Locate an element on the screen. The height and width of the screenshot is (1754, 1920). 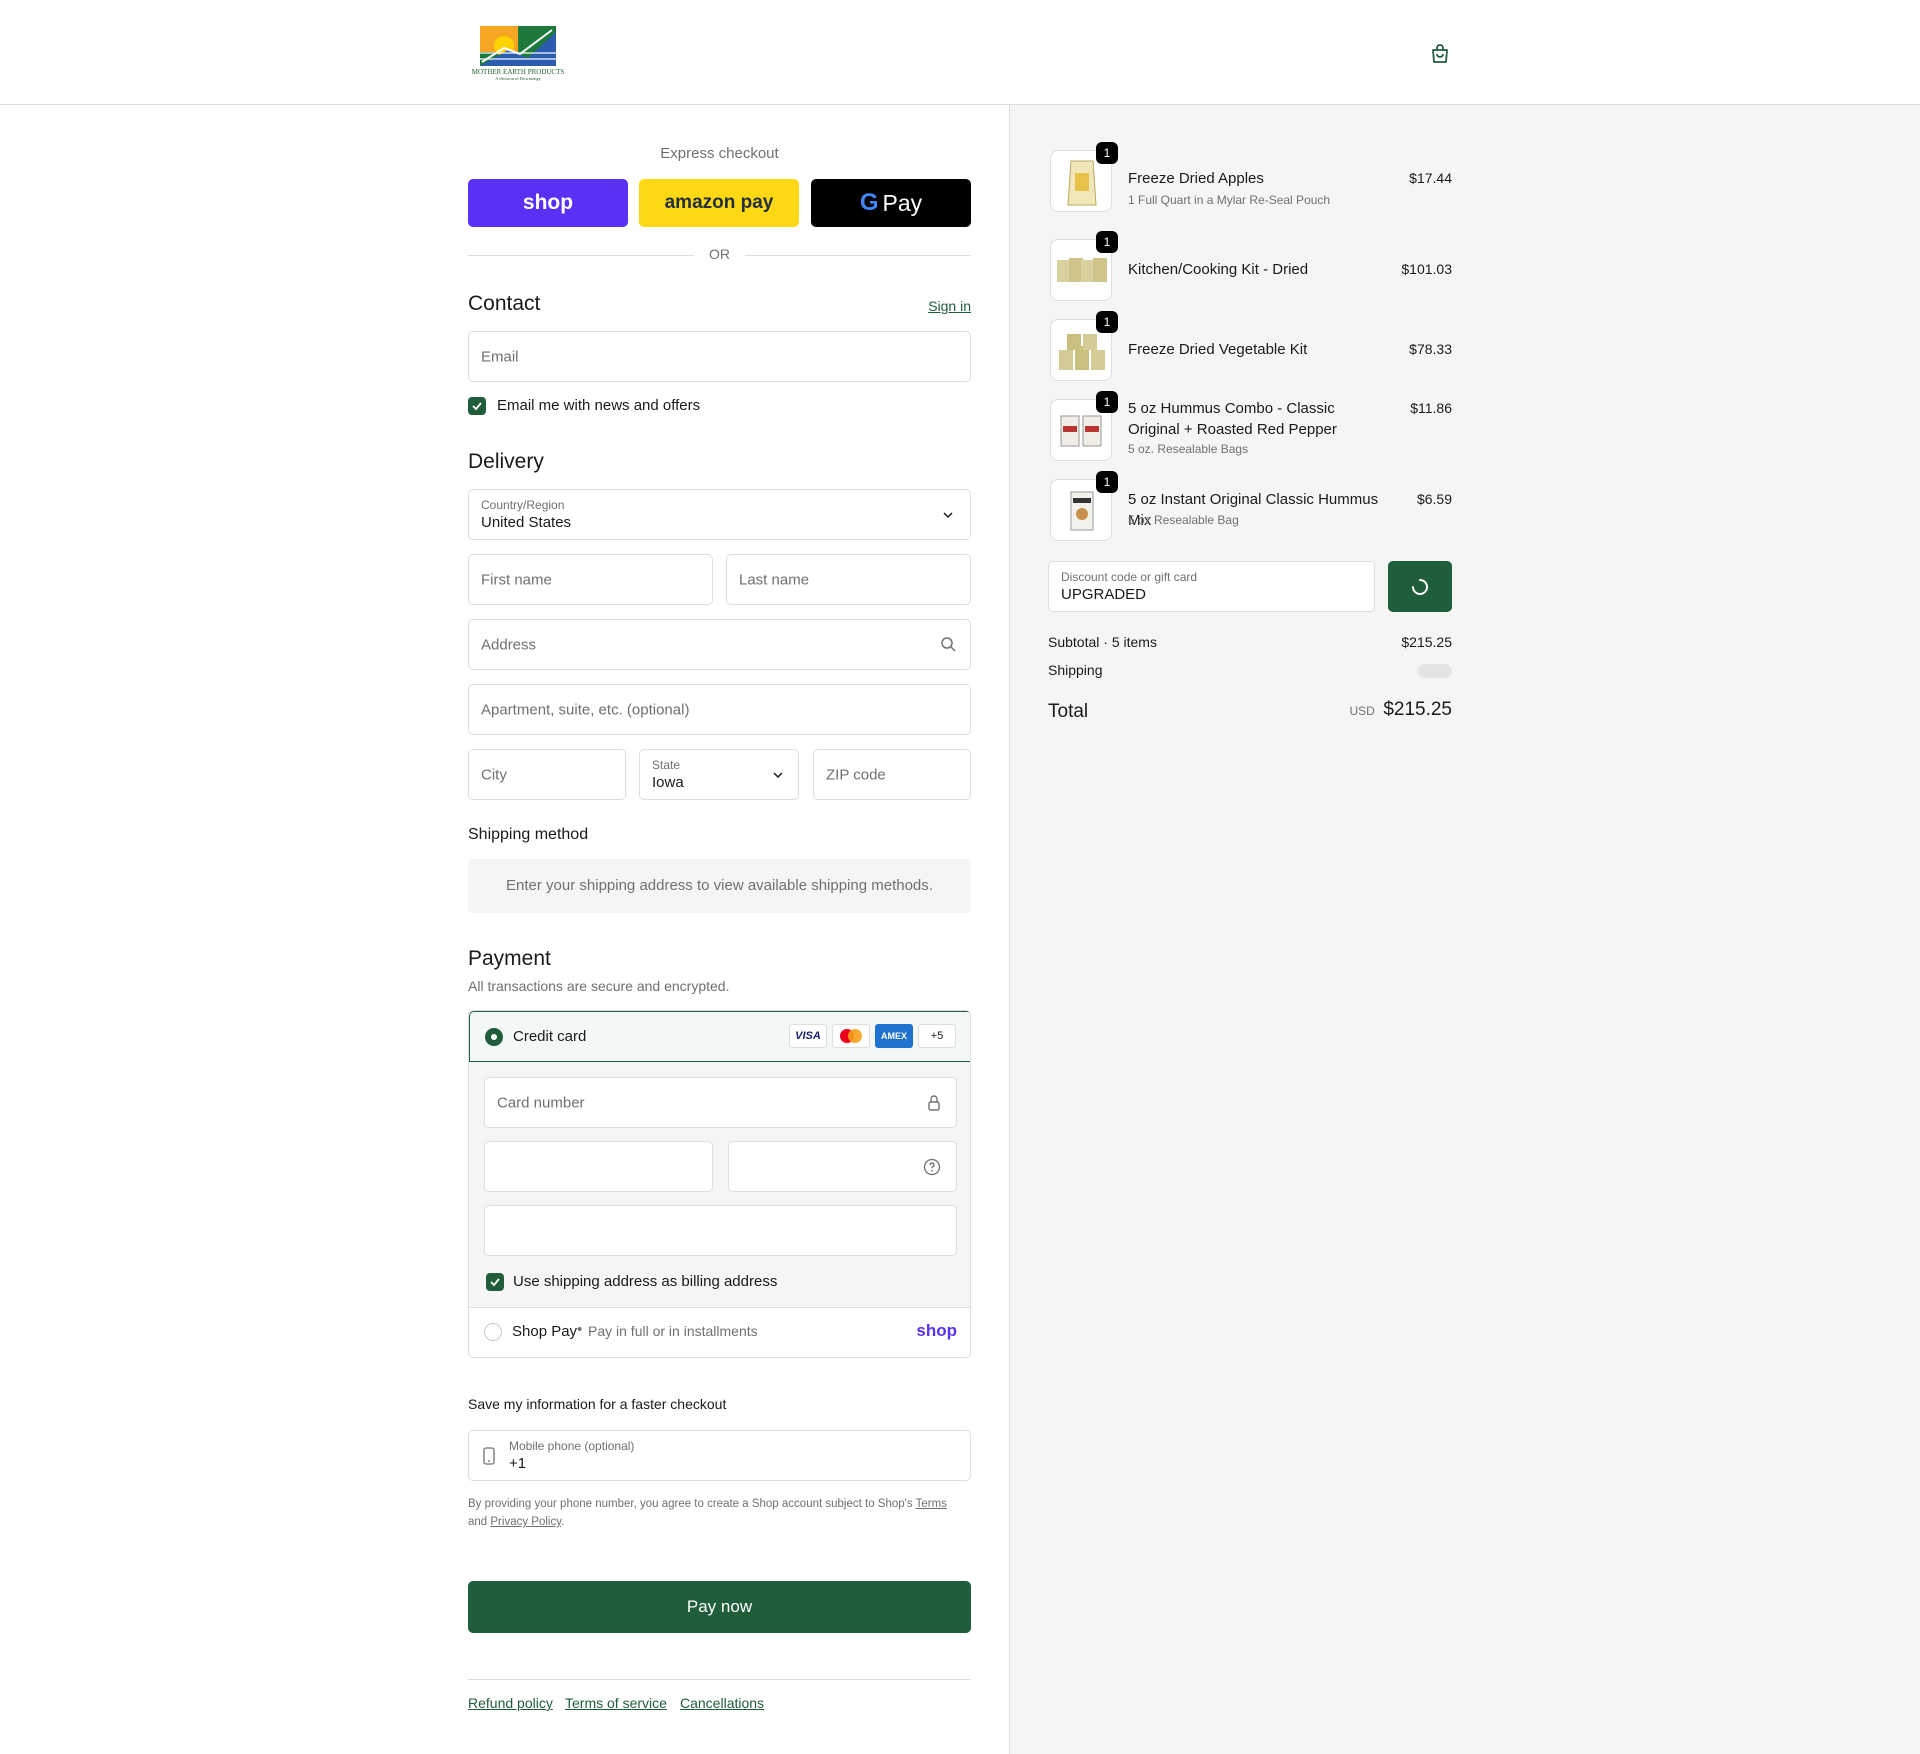
email-field: Email is located at coordinates (719, 356).